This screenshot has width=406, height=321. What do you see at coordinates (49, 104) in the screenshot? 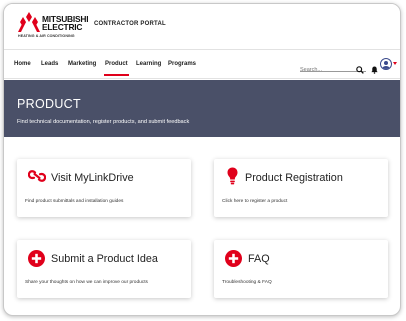
I see `page-title: PRODUCT` at bounding box center [49, 104].